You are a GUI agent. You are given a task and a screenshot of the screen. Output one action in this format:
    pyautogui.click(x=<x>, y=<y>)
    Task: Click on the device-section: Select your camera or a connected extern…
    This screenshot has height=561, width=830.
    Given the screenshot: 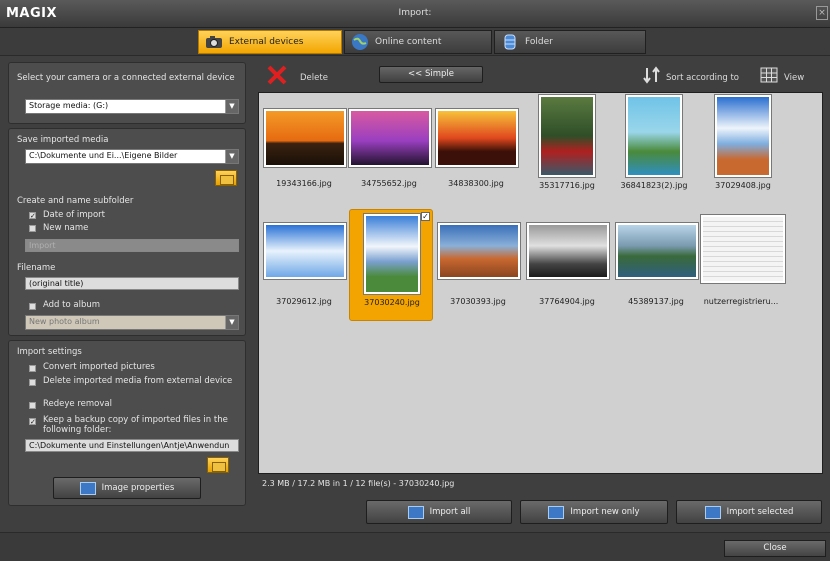 What is the action you would take?
    pyautogui.click(x=127, y=93)
    